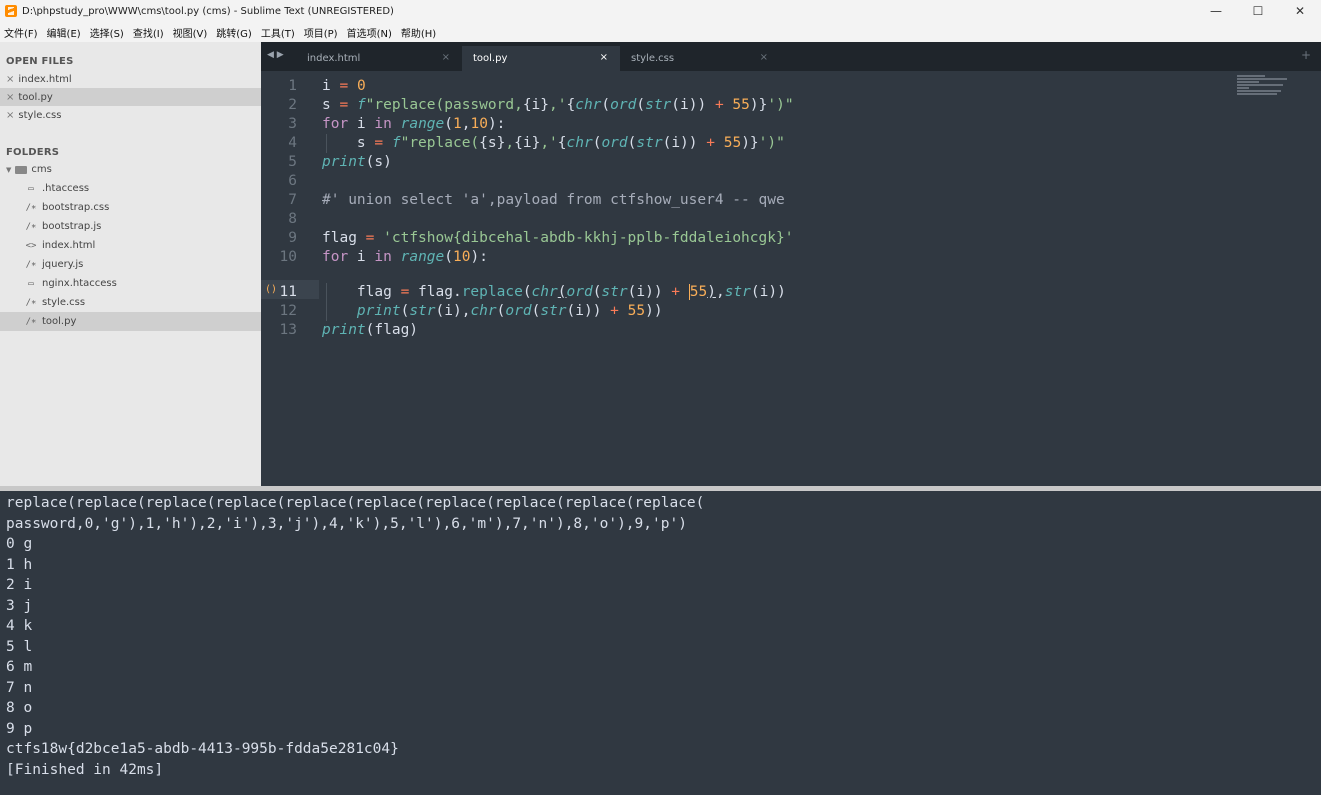 The image size is (1321, 795). Describe the element at coordinates (321, 32) in the screenshot. I see `menu-project: 项目(P)` at that location.